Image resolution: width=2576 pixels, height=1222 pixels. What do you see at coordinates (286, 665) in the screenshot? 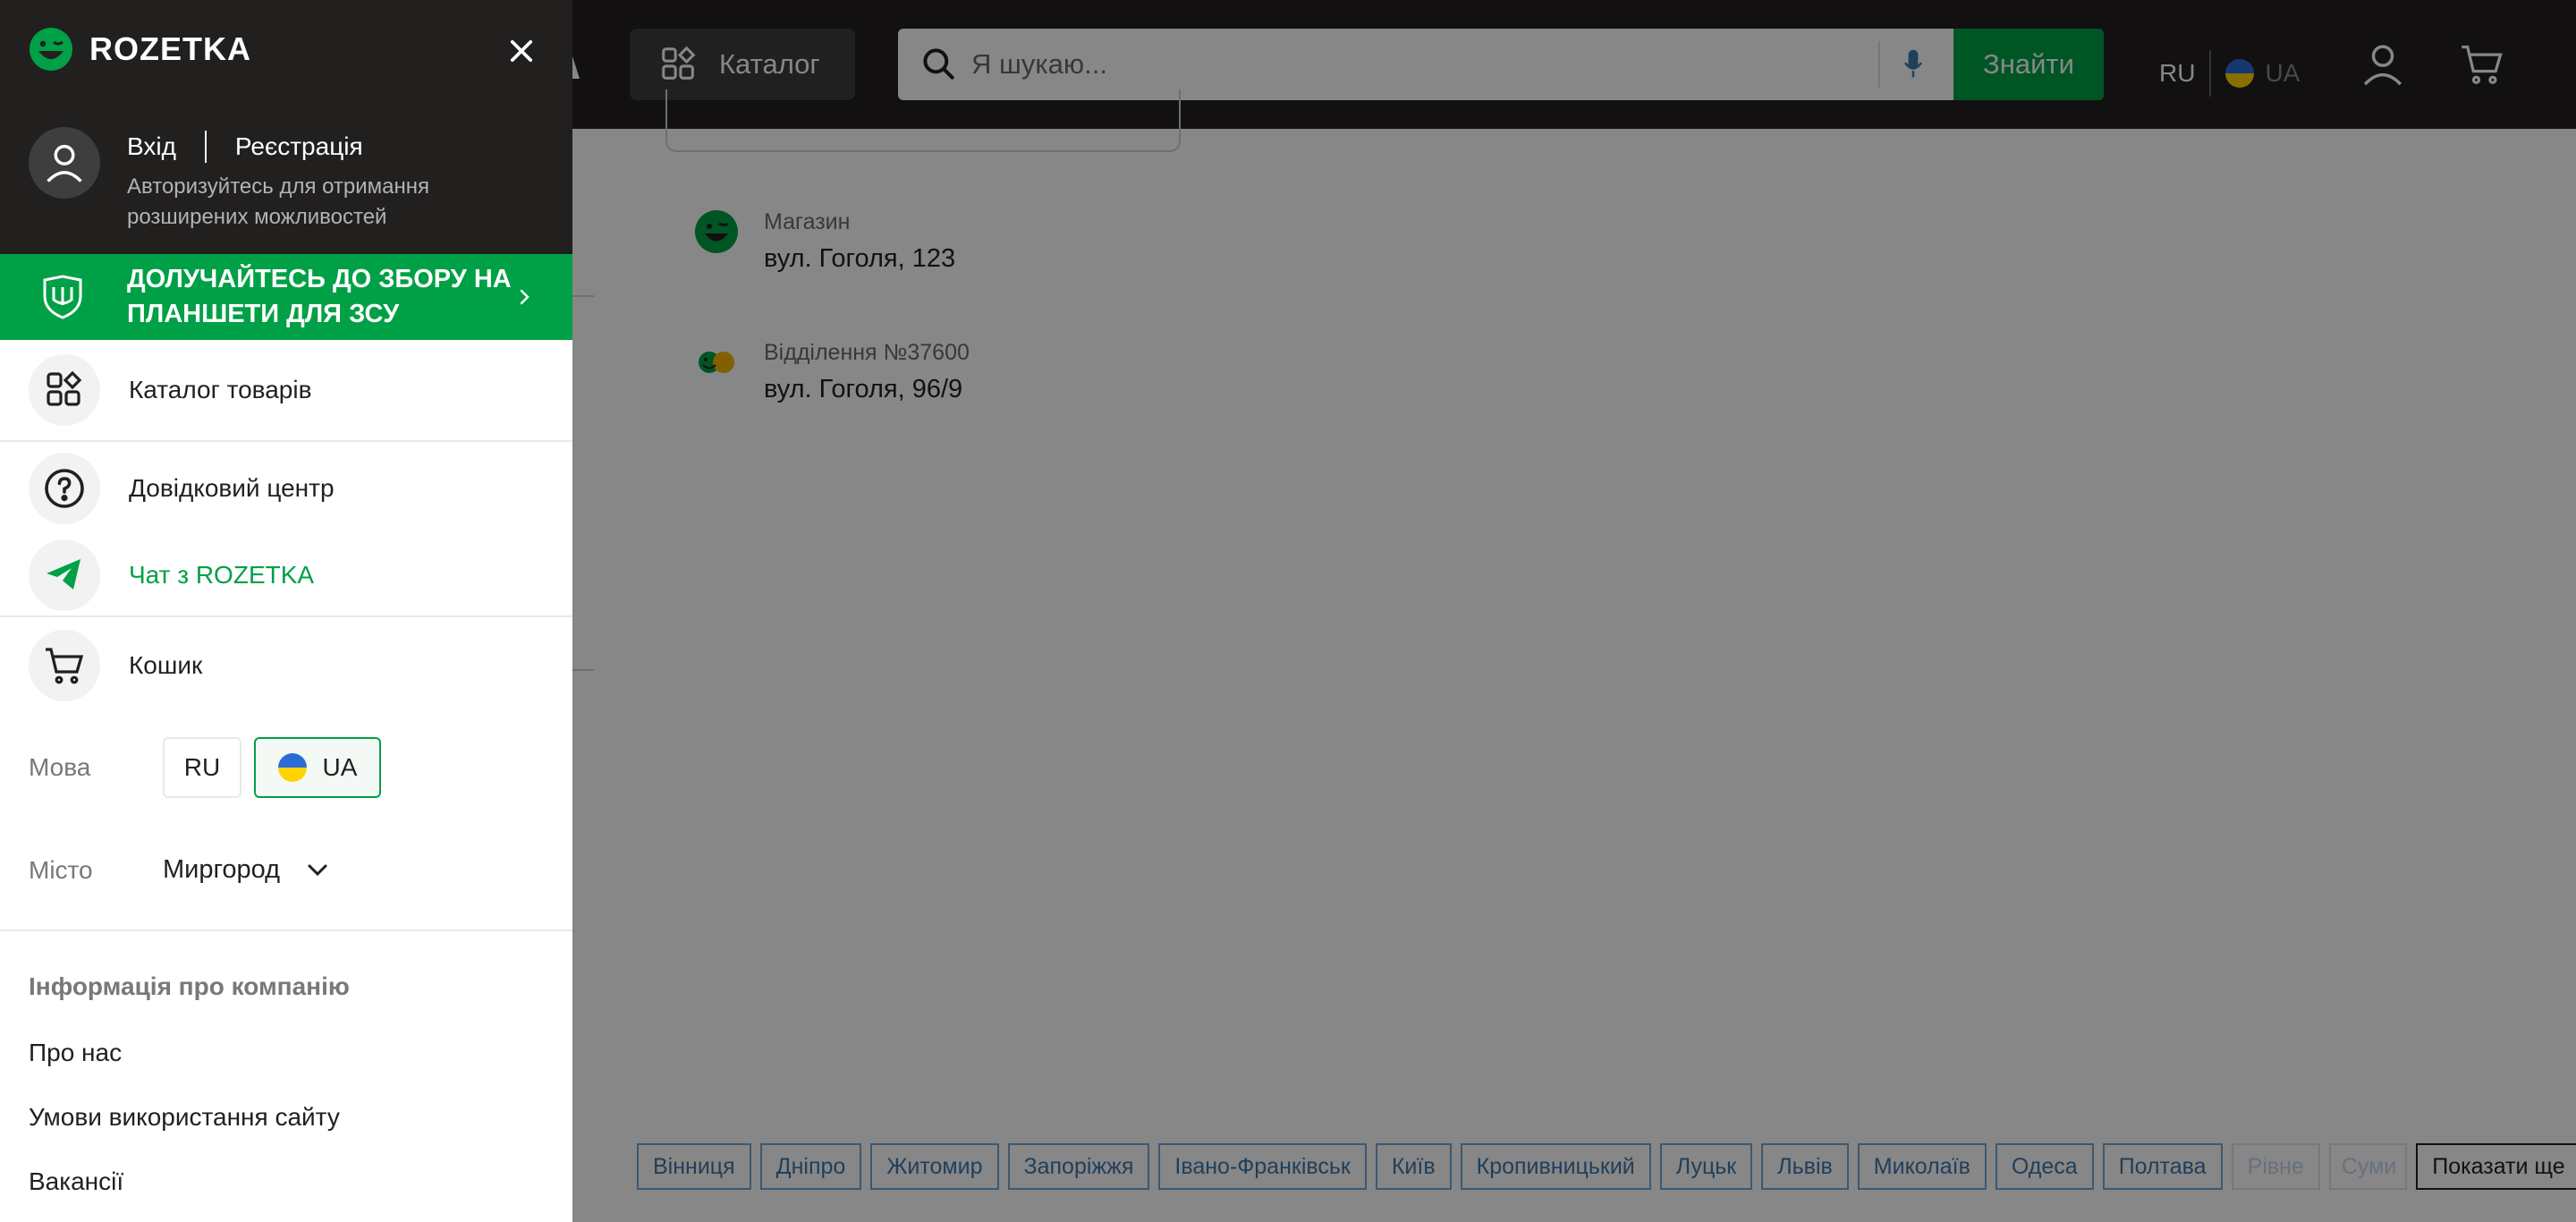
I see `menu-item-cart: Кошик` at bounding box center [286, 665].